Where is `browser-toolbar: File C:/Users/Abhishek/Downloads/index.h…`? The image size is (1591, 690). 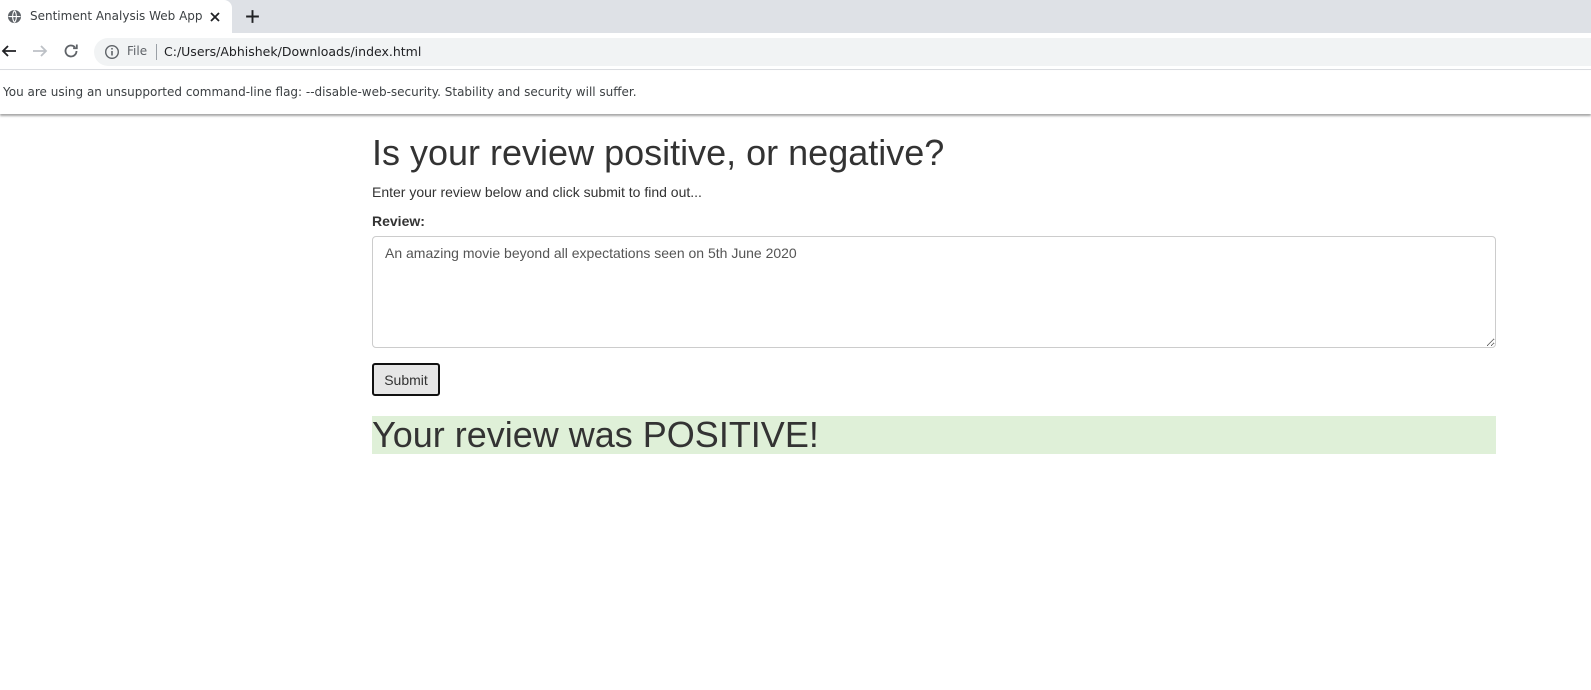 browser-toolbar: File C:/Users/Abhishek/Downloads/index.h… is located at coordinates (795, 51).